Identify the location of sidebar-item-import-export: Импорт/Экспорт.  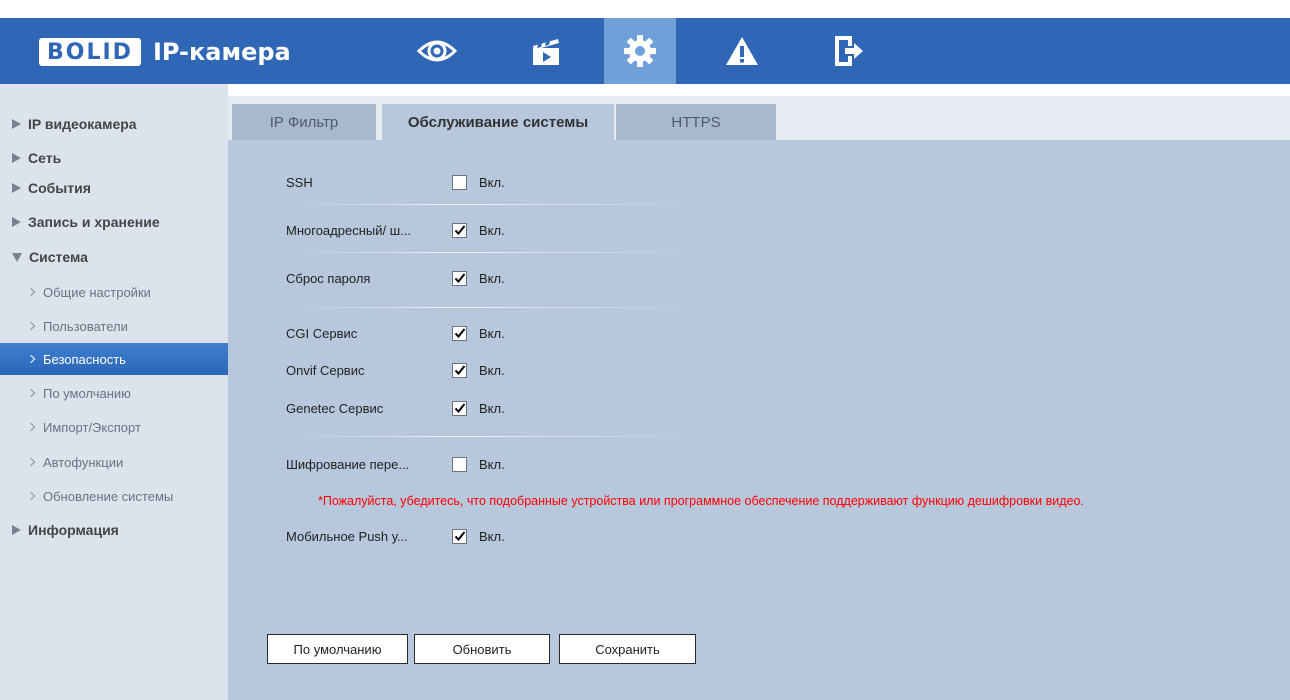
(114, 427).